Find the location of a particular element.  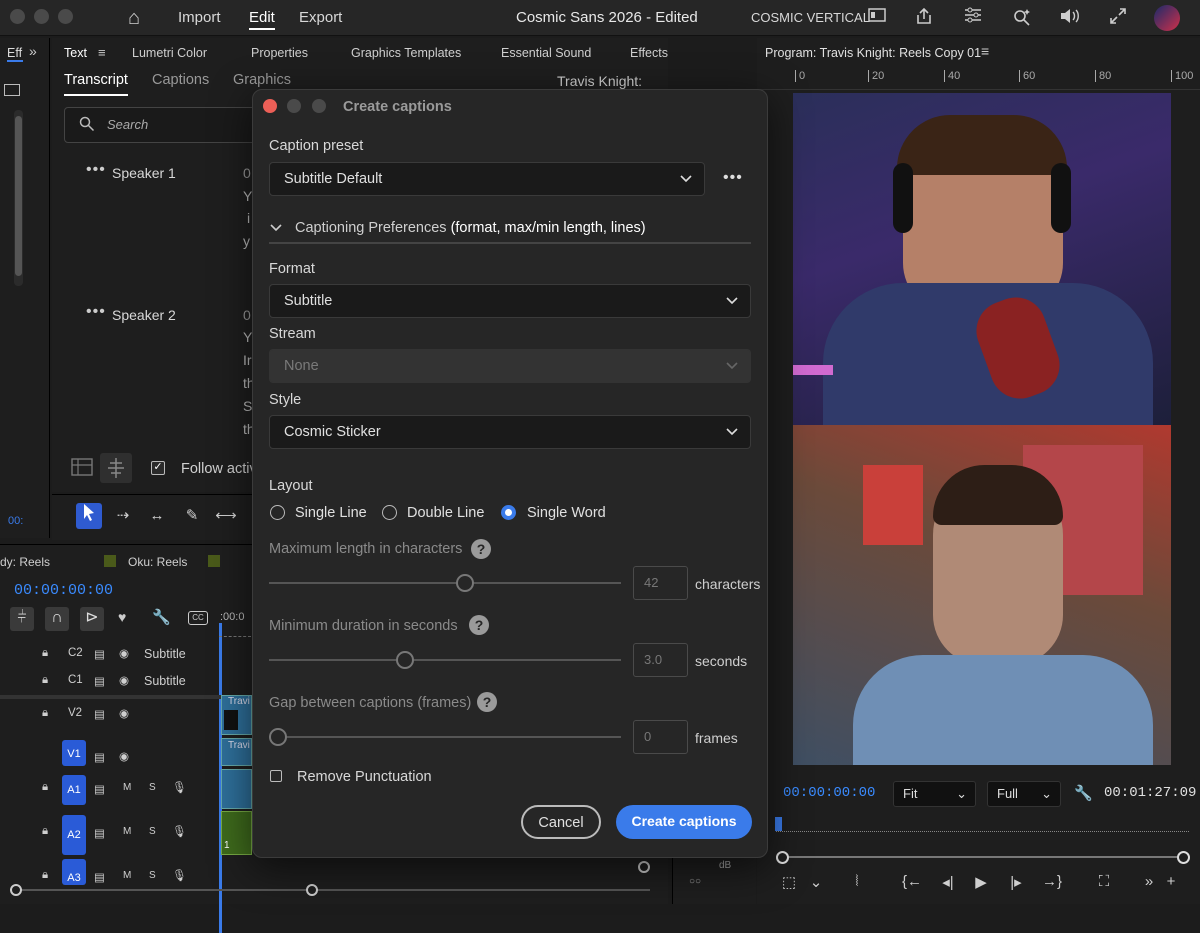

timeline-timecode: 00:00:00:00 is located at coordinates (63, 590).